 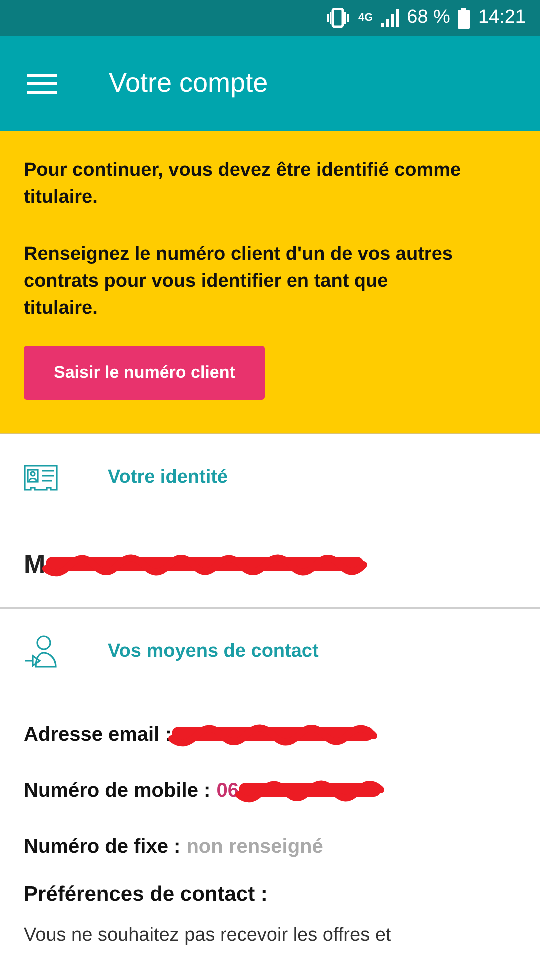 What do you see at coordinates (102, 847) in the screenshot?
I see `field-label: Numéro de fixe :` at bounding box center [102, 847].